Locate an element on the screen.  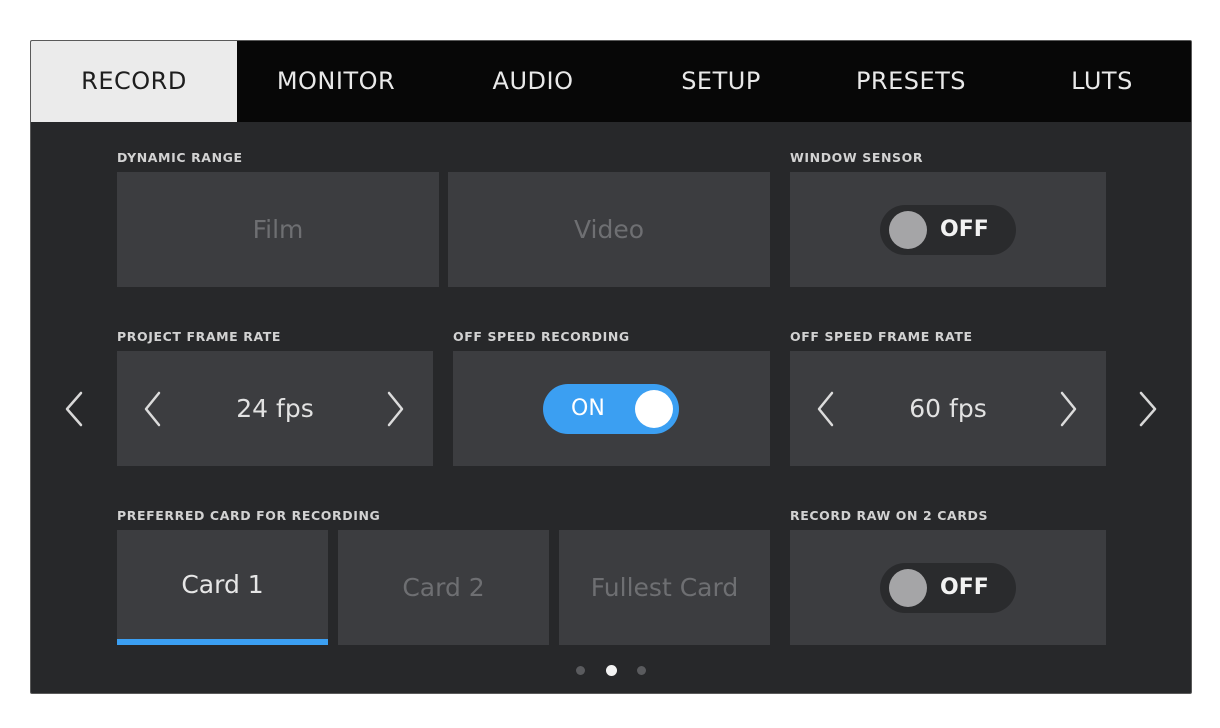
record-raw-two-cards-panel: OFF is located at coordinates (948, 587).